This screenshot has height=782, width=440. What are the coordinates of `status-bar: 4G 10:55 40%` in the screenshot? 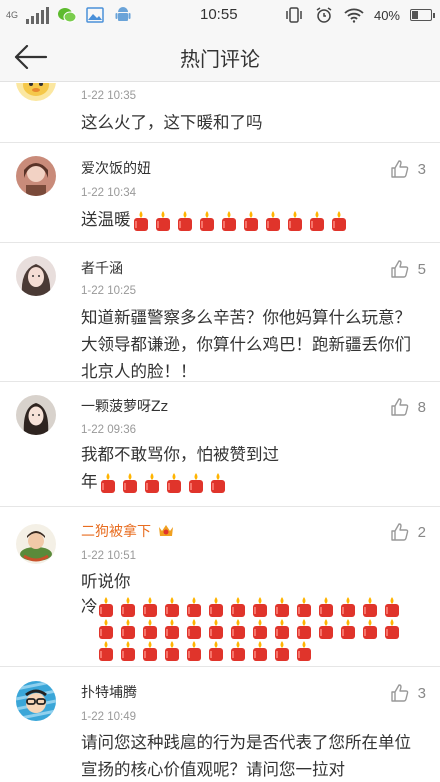 It's located at (220, 16).